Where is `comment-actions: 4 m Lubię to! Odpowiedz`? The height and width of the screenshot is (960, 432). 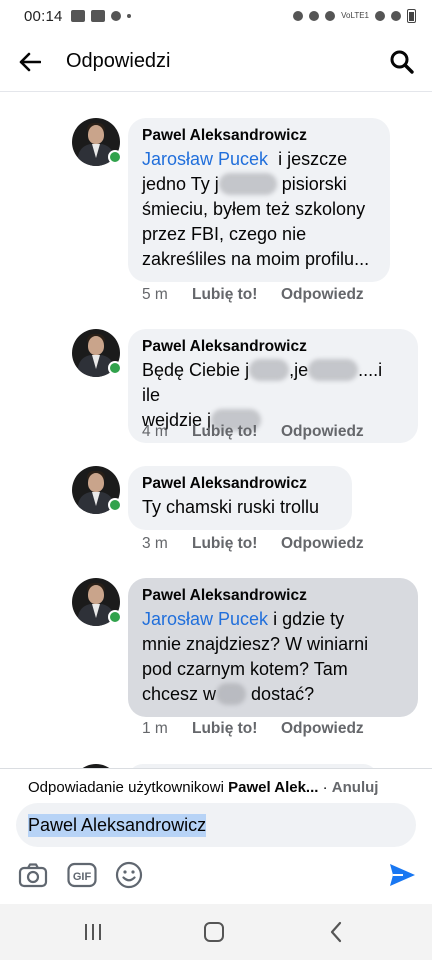
comment-actions: 4 m Lubię to! Odpowiedz is located at coordinates (253, 432).